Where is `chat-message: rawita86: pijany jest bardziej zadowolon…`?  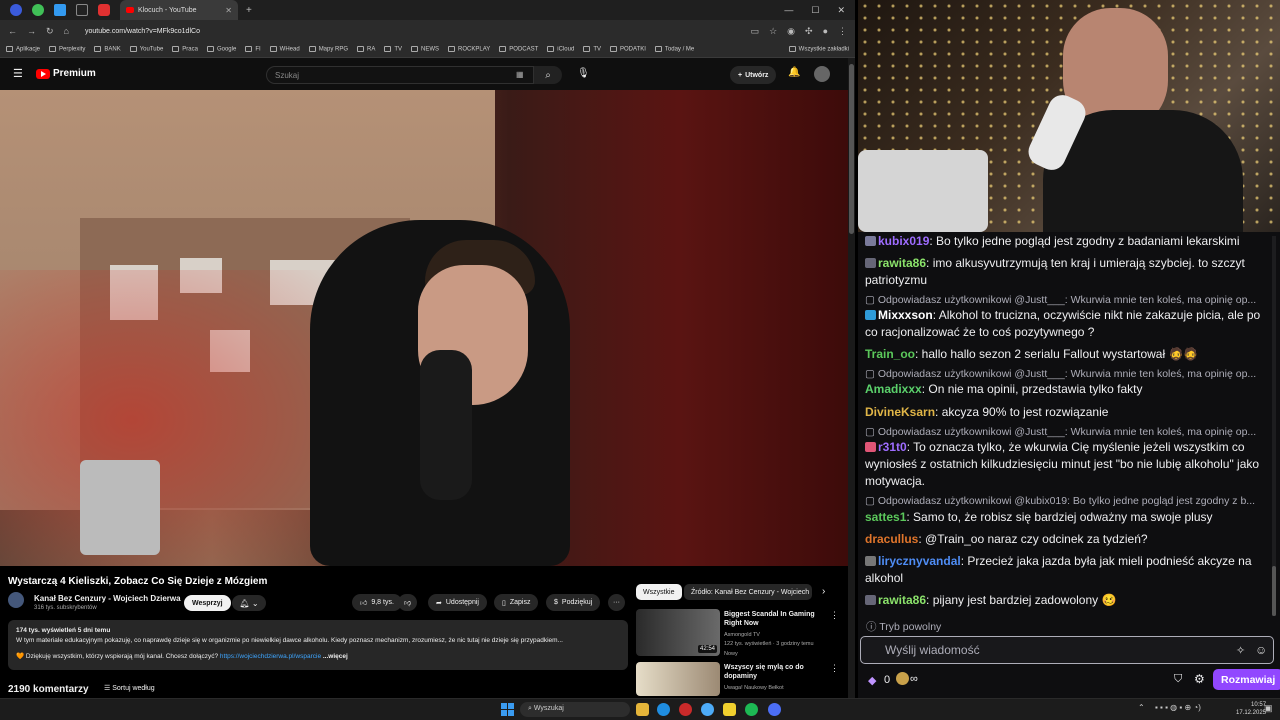
chat-message: rawita86: pijany jest bardziej zadowolon… is located at coordinates (1064, 600).